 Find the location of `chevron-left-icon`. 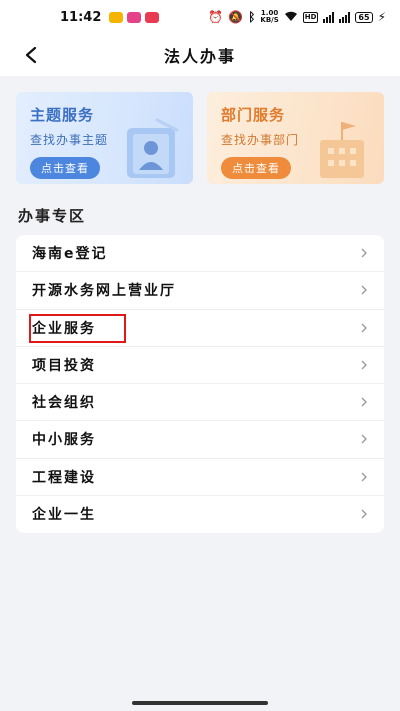

chevron-left-icon is located at coordinates (31, 55).